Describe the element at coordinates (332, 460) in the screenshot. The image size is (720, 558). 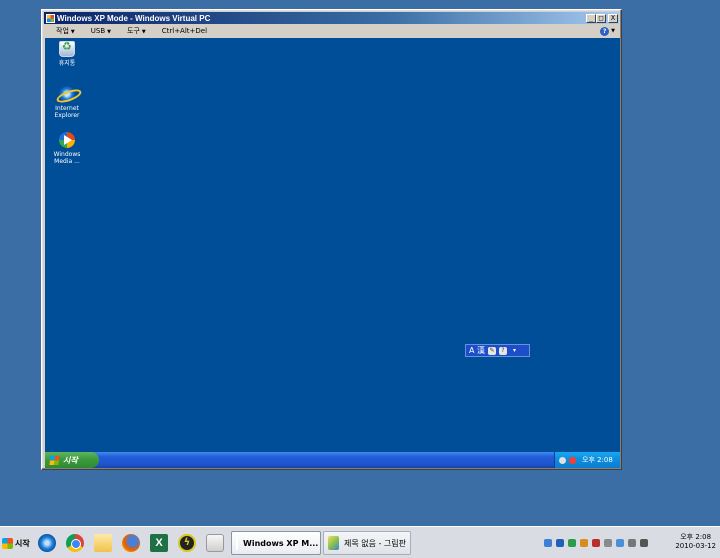
I see `guest-taskbar: 시작 오후 2:08` at that location.